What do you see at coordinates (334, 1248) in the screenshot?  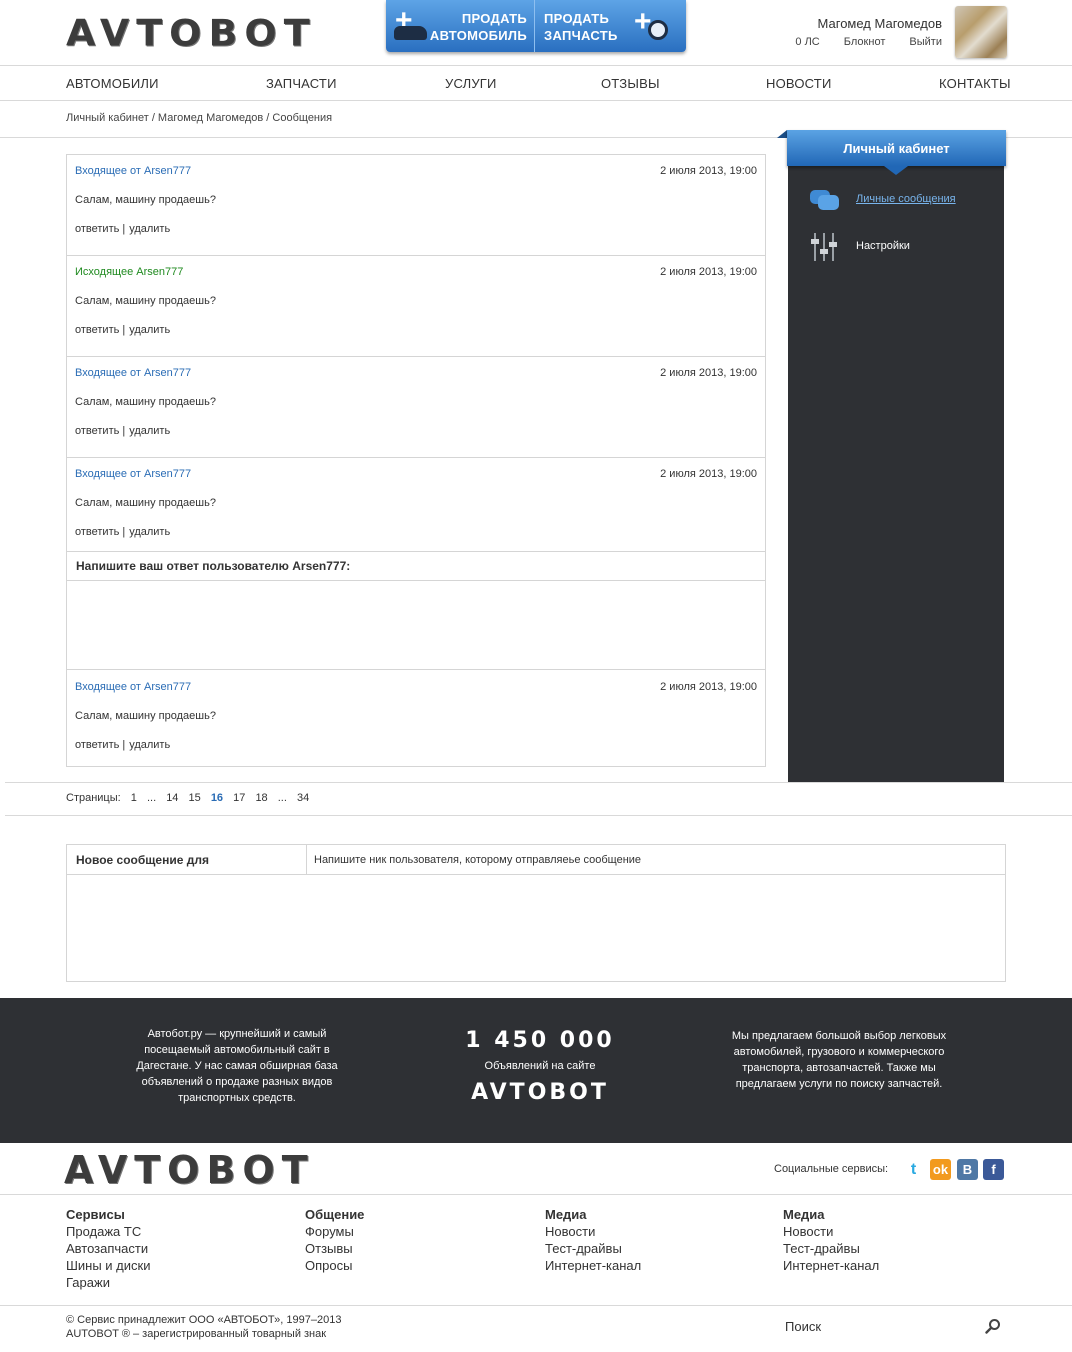 I see `footer-link: Отзывы` at bounding box center [334, 1248].